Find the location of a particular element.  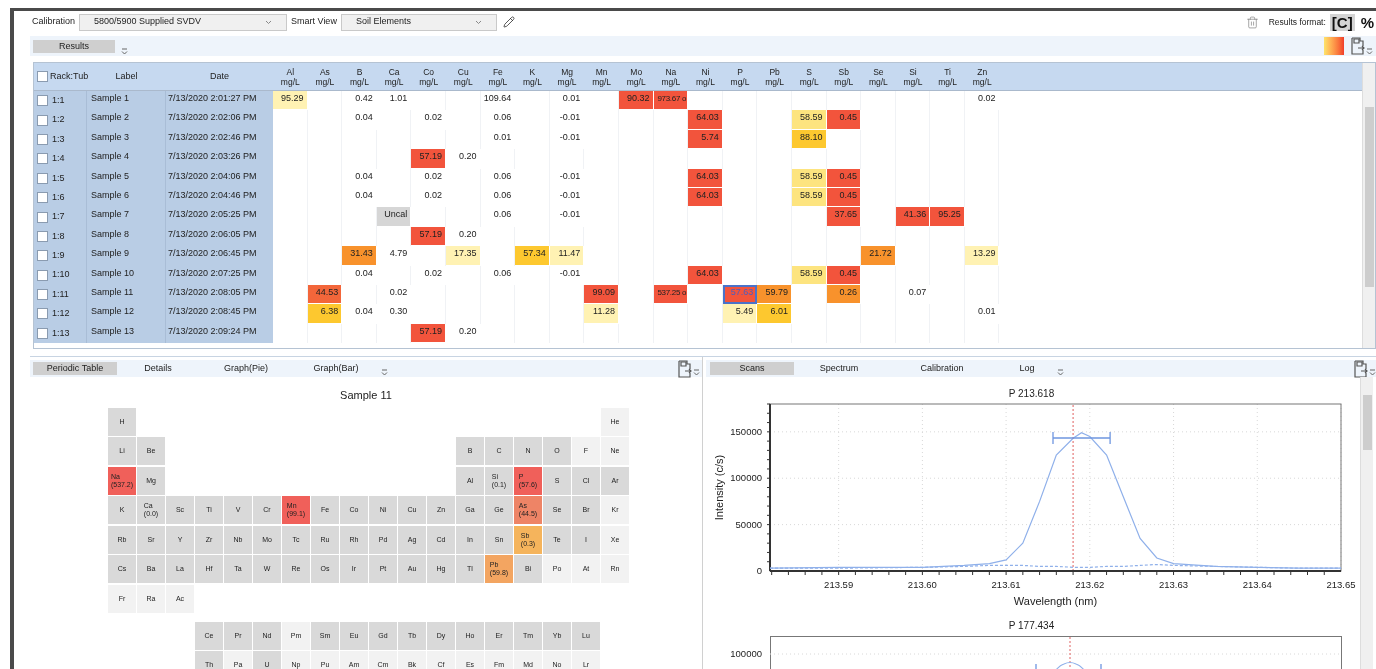

color-scale-icon is located at coordinates (1334, 46).